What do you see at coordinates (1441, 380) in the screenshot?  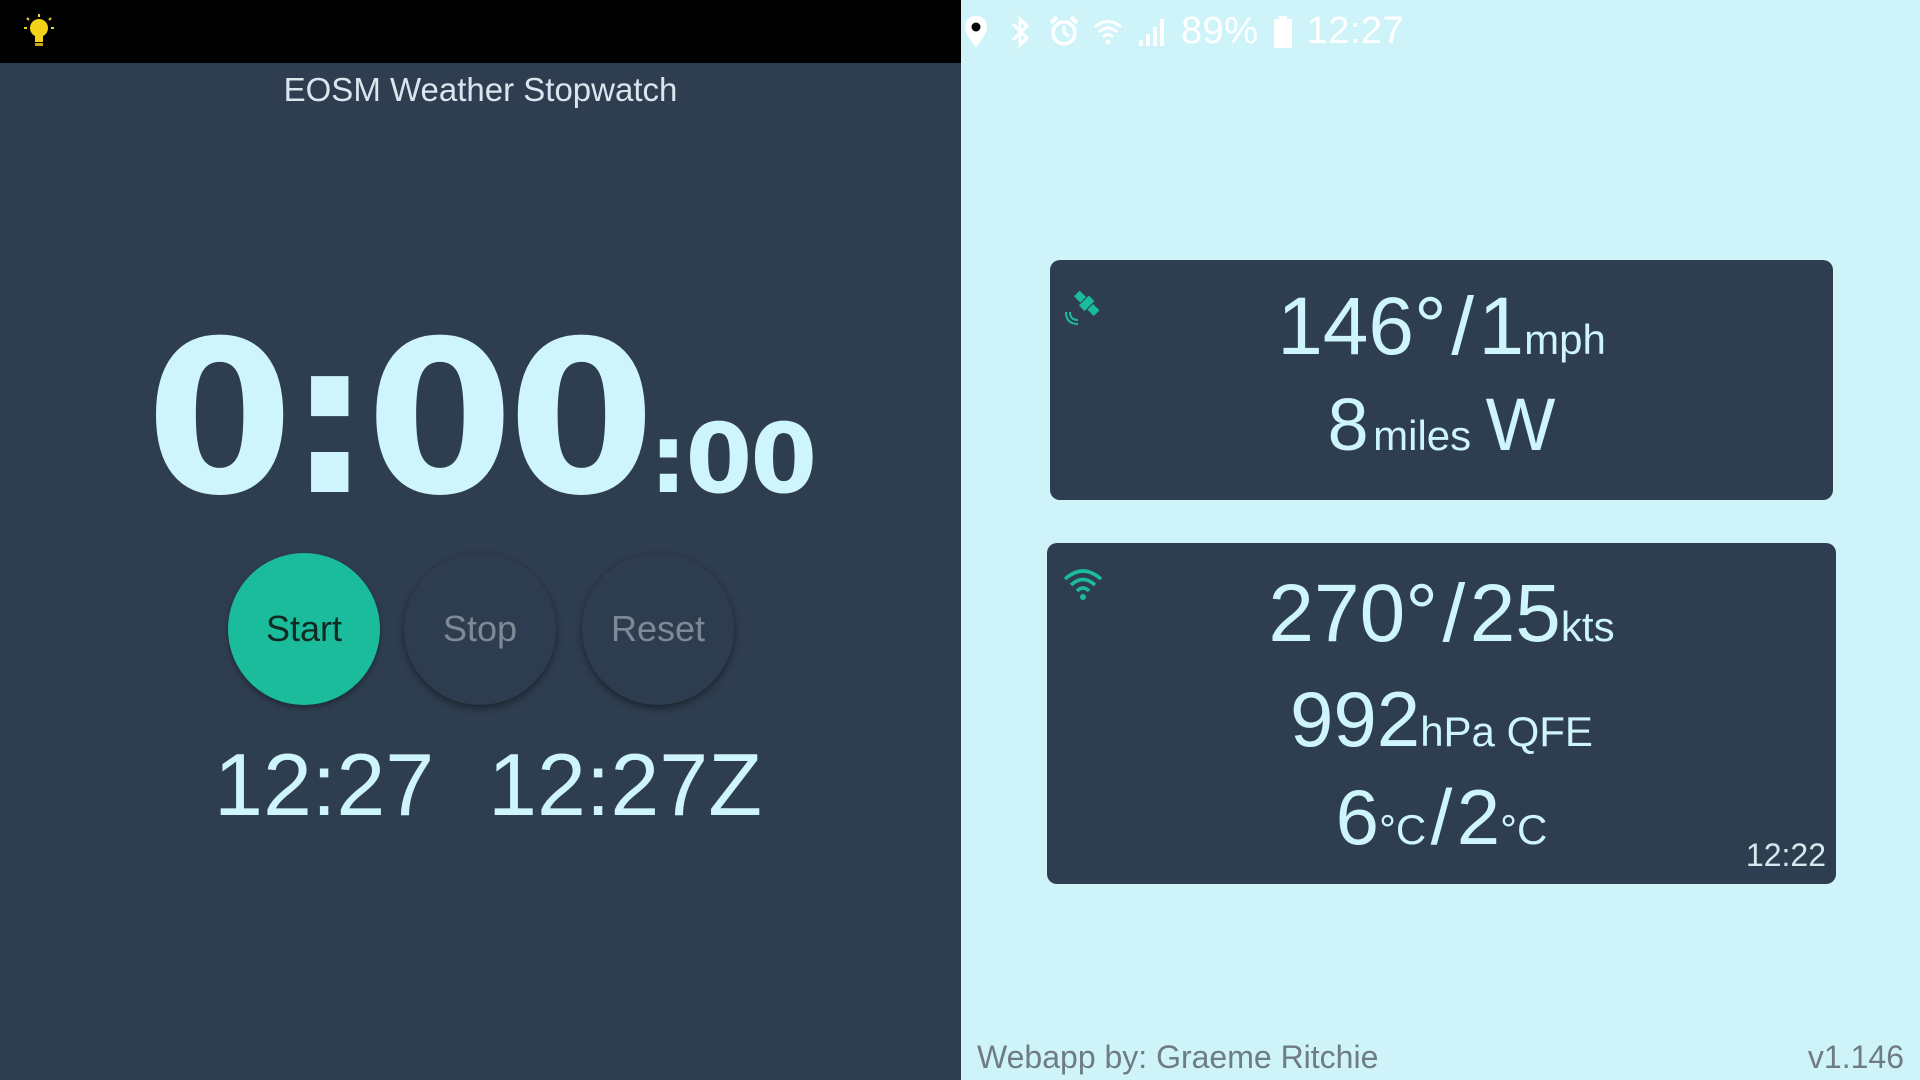 I see `gps-wind-card: 146° / 1mph 8 miles W` at bounding box center [1441, 380].